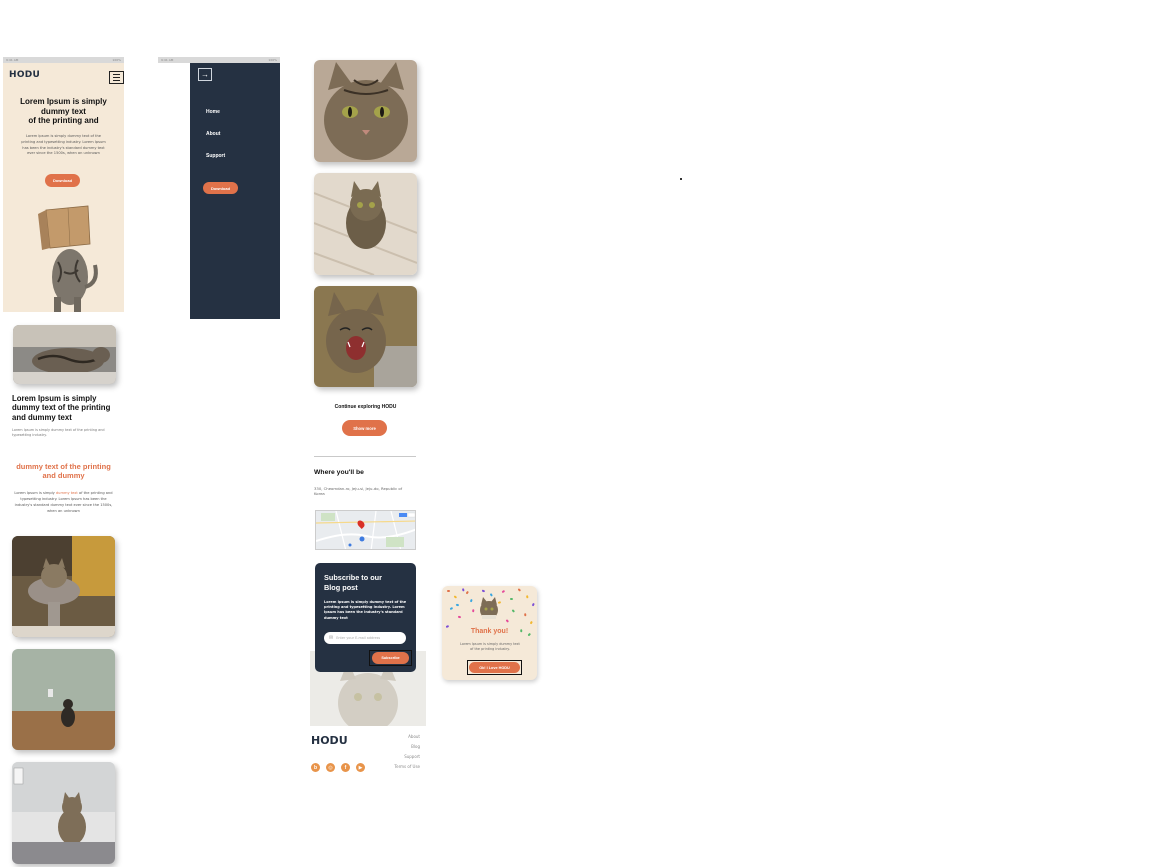 The image size is (1152, 867). I want to click on show-more-button: Show more, so click(364, 428).